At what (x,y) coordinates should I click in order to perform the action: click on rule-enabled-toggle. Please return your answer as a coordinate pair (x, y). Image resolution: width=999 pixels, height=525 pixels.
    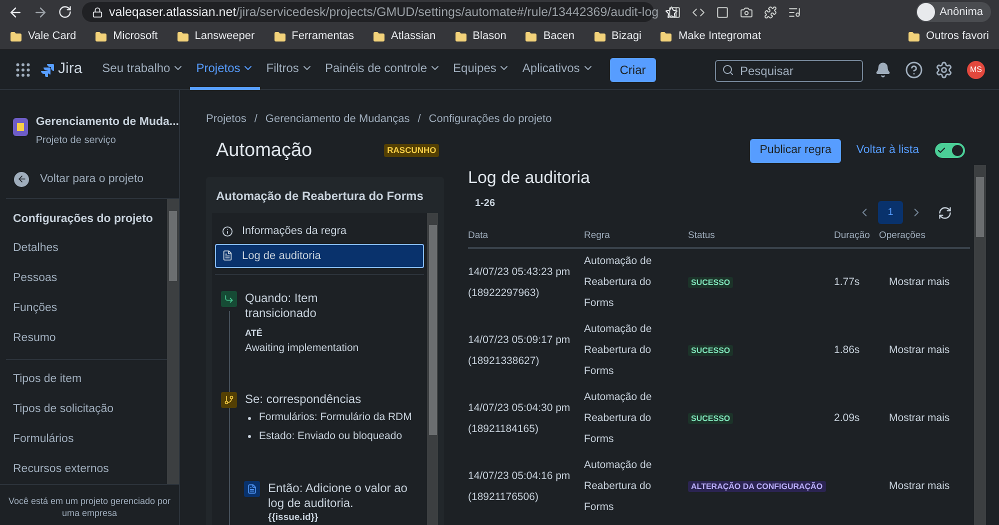
    Looking at the image, I should click on (950, 150).